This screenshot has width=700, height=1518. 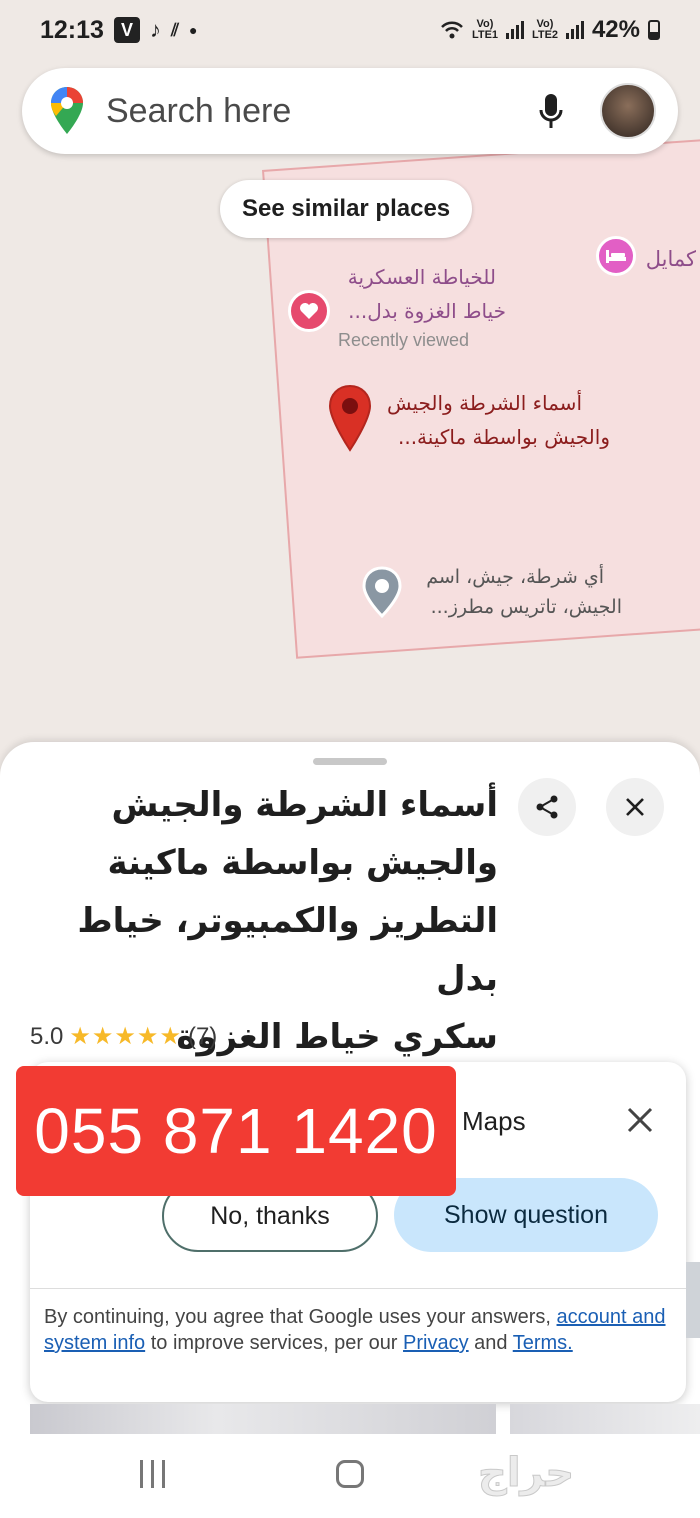 I want to click on lte1-label: Vo) LTE1, so click(x=485, y=29).